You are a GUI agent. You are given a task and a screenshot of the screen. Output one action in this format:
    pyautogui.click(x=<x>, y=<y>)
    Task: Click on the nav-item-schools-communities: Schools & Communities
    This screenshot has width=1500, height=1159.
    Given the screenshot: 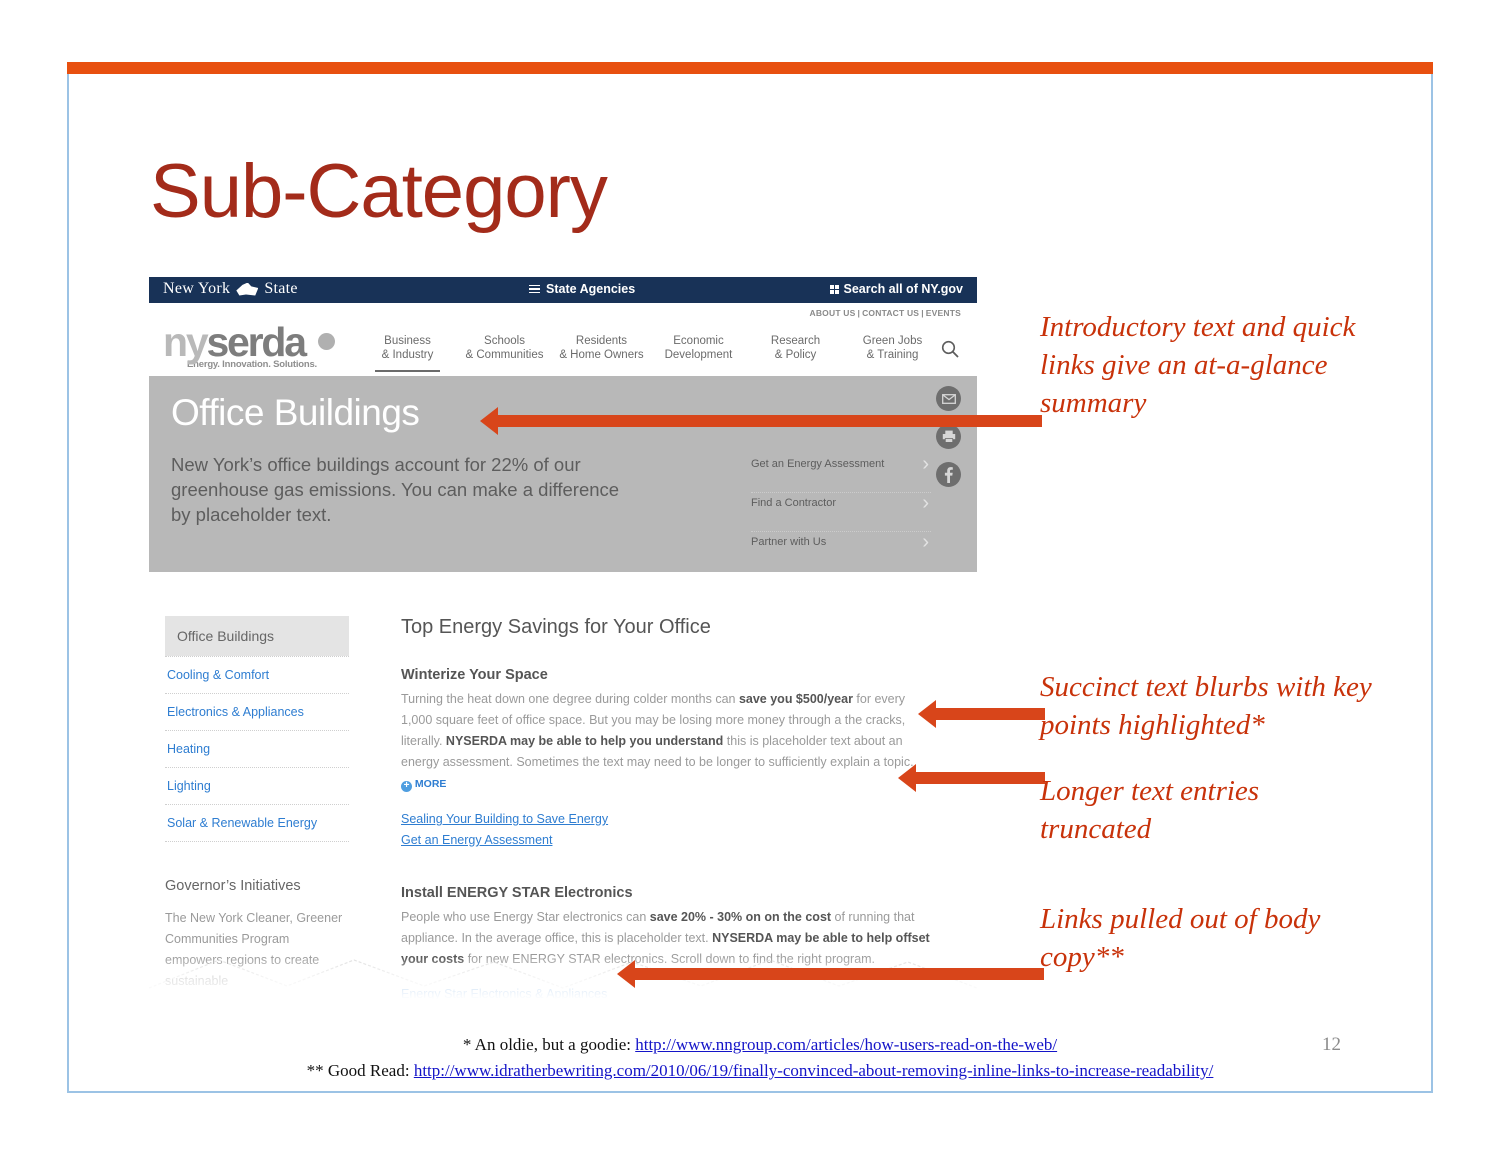 What is the action you would take?
    pyautogui.click(x=504, y=353)
    